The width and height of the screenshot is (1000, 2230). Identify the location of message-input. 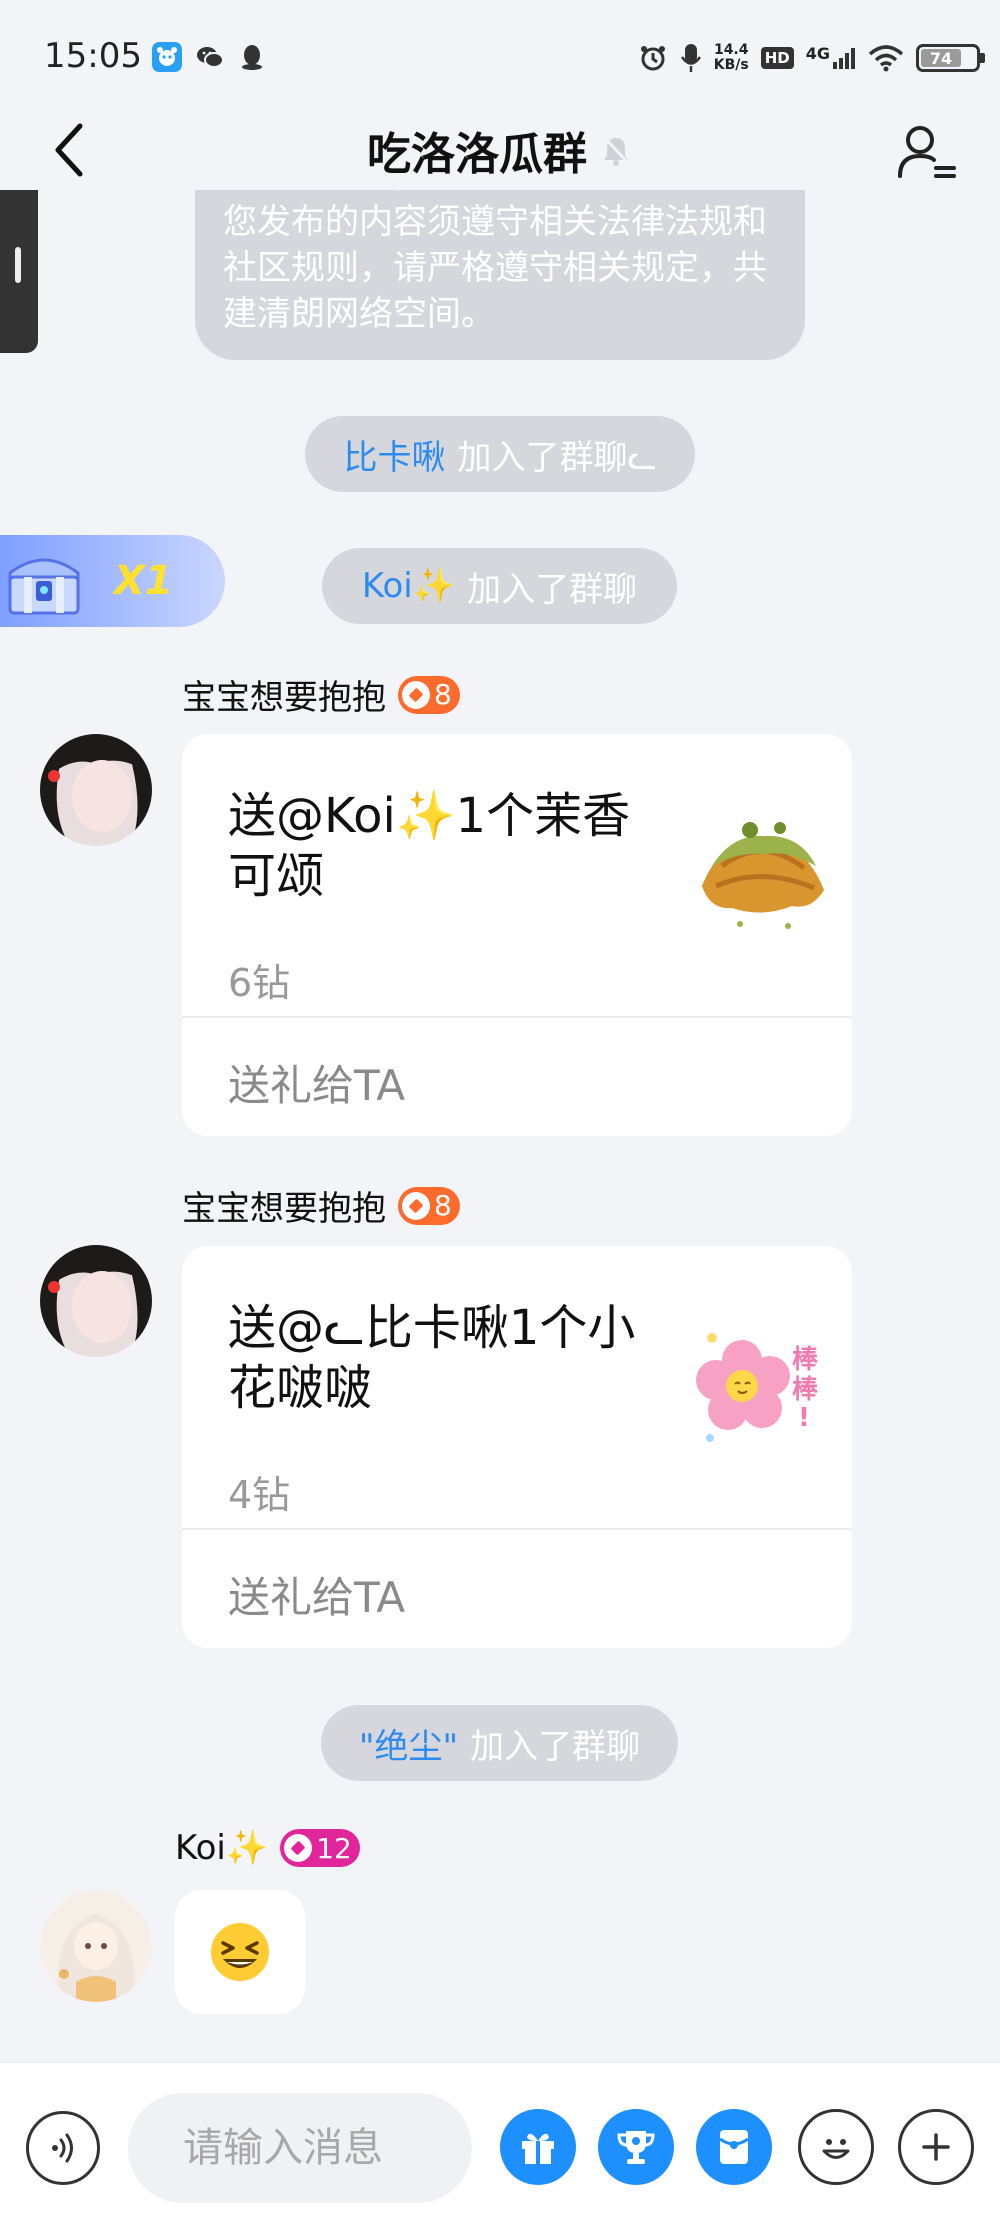
(300, 2148).